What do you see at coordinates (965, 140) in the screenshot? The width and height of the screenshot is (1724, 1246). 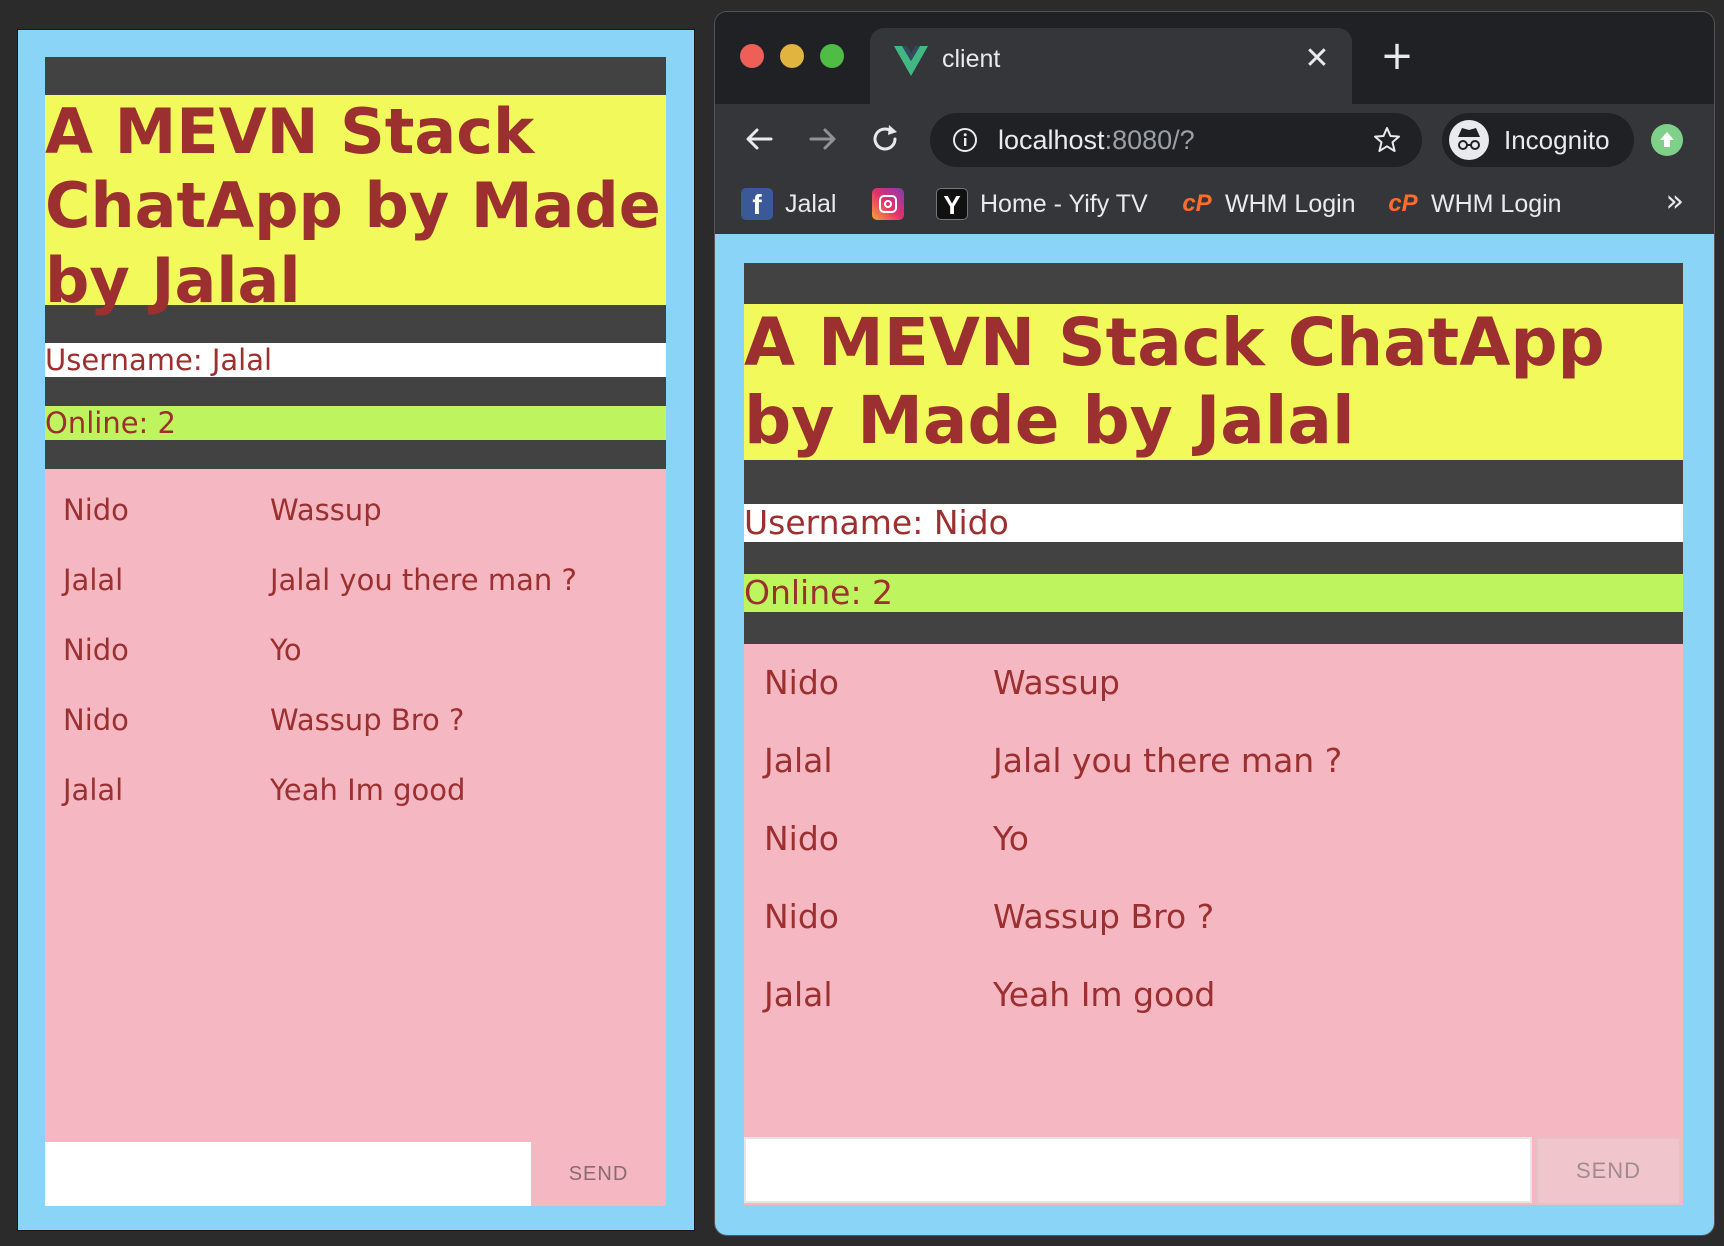 I see `site-info-icon` at bounding box center [965, 140].